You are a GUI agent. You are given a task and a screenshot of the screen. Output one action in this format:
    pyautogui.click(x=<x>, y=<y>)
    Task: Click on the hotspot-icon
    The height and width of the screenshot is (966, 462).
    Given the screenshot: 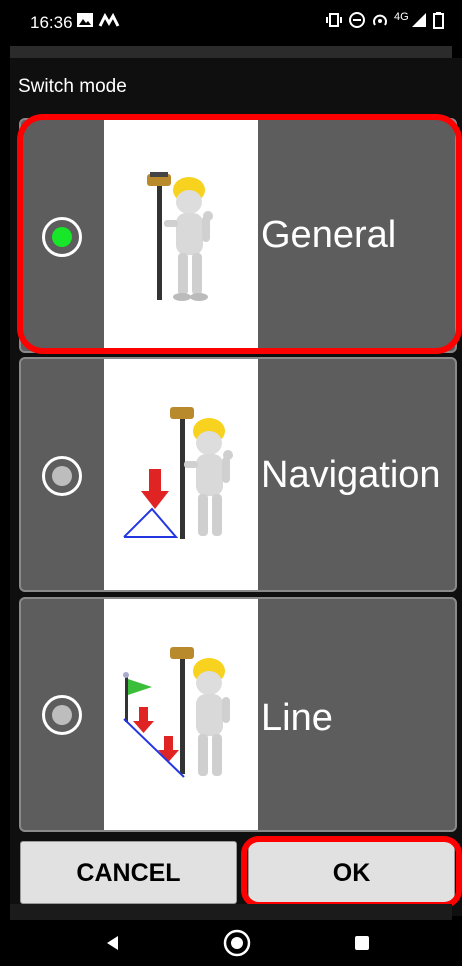 What is the action you would take?
    pyautogui.click(x=380, y=20)
    